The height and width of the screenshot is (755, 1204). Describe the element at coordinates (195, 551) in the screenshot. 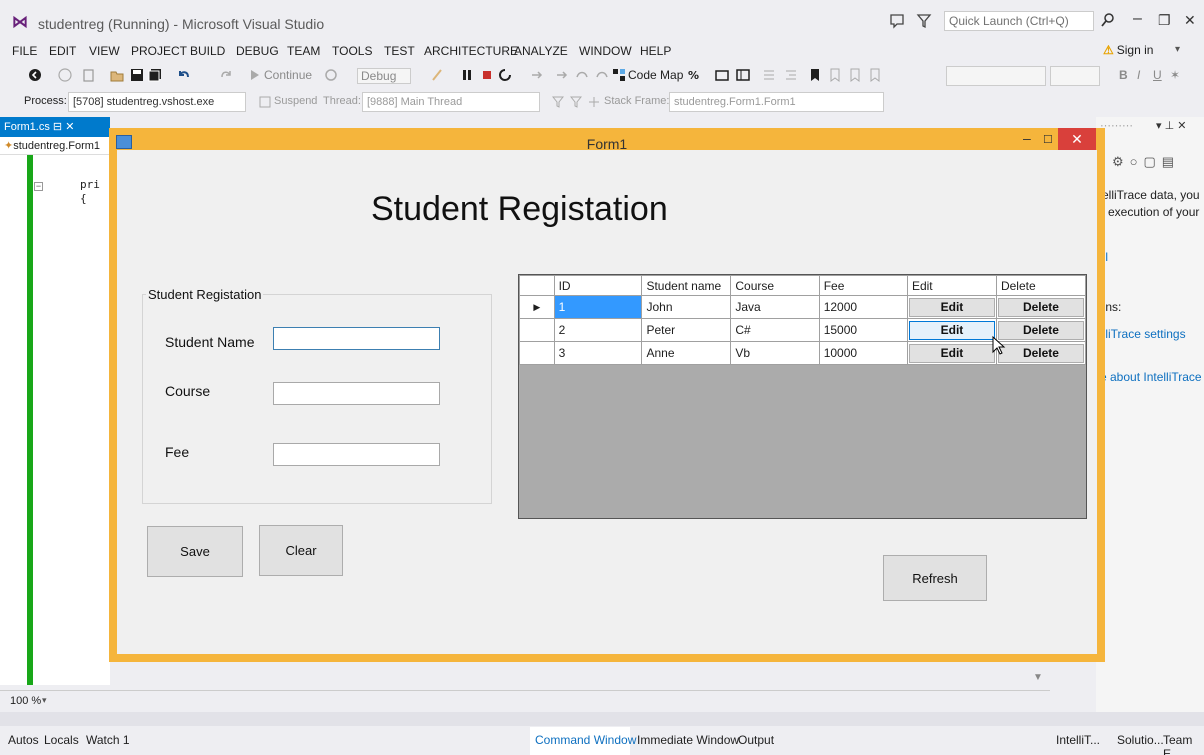

I see `save-button: Save` at that location.